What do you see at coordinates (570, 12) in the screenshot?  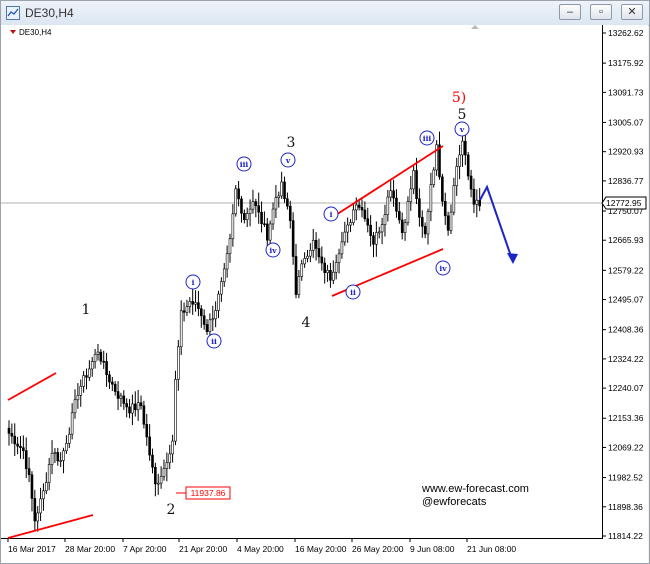 I see `minimize-button: –` at bounding box center [570, 12].